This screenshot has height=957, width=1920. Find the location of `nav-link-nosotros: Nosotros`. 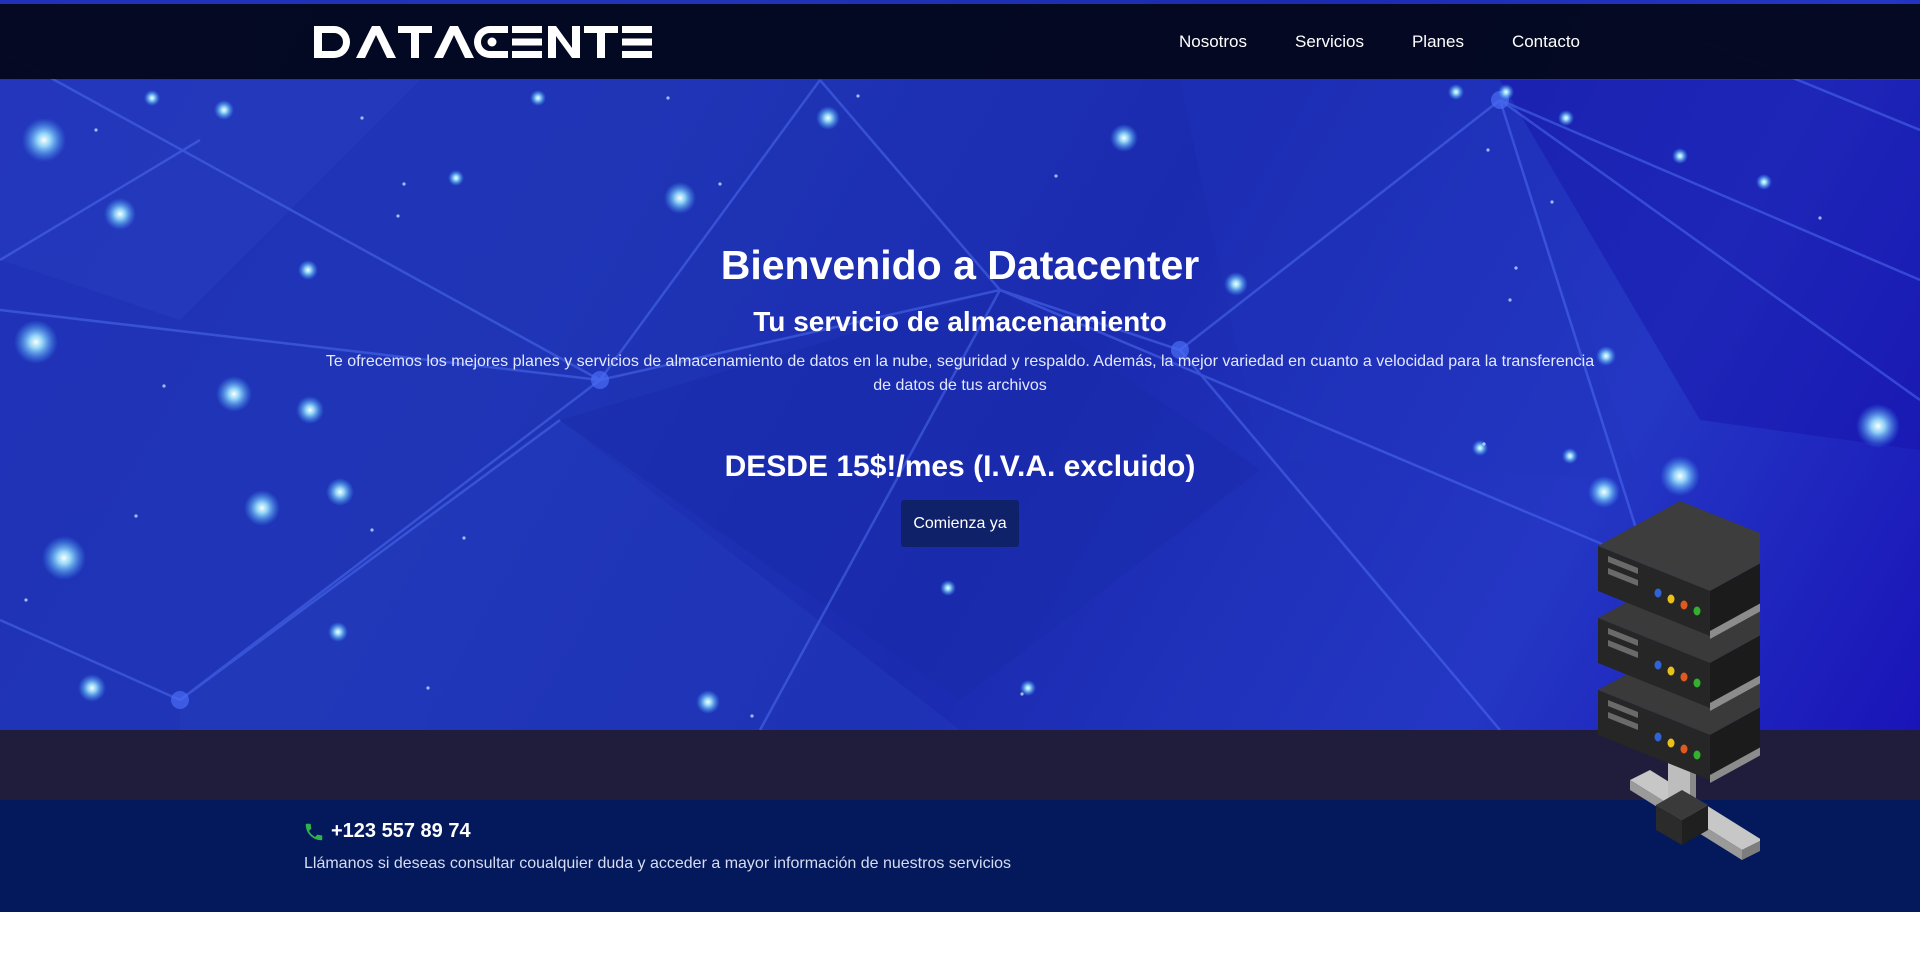

nav-link-nosotros: Nosotros is located at coordinates (1213, 42).